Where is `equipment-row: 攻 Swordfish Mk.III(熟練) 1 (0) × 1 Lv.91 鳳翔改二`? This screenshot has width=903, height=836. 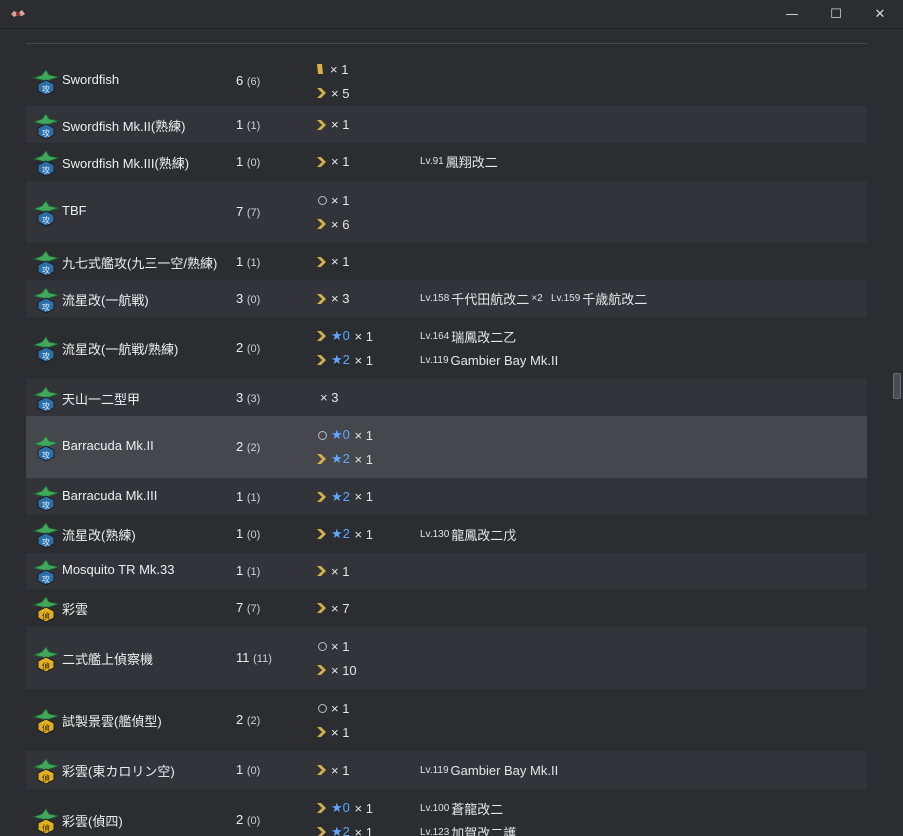
equipment-row: 攻 Swordfish Mk.III(熟練) 1 (0) × 1 Lv.91 鳳翔改二 is located at coordinates (446, 161).